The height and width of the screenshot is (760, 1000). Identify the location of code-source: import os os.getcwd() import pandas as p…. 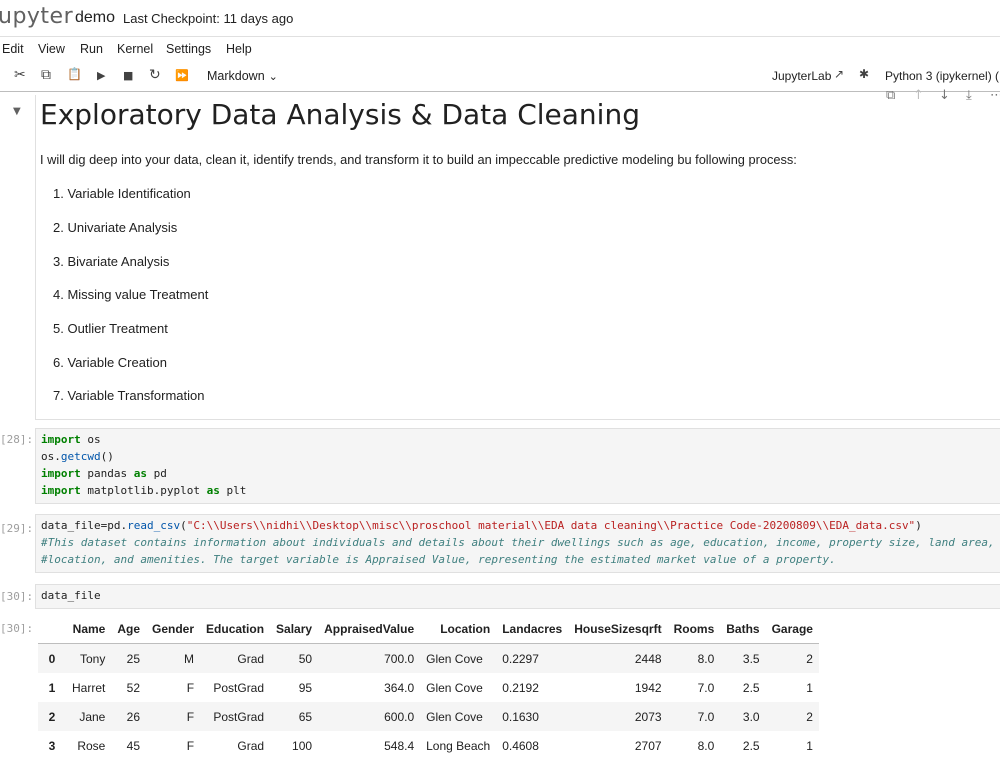
(144, 465).